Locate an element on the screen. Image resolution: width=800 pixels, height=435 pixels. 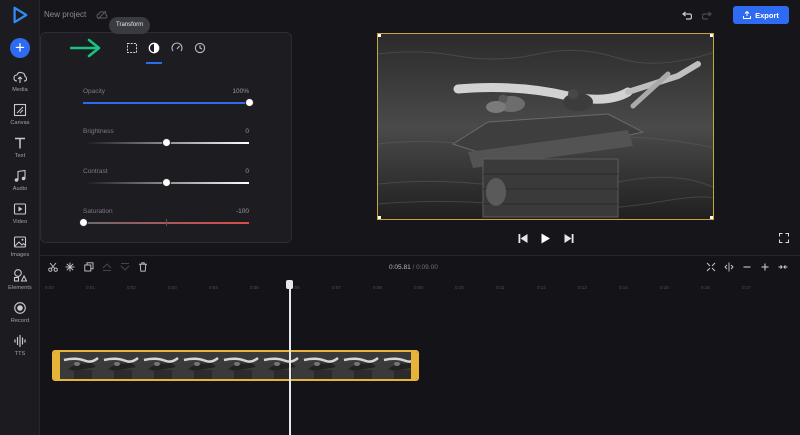
active-tab-indicator is located at coordinates (154, 63).